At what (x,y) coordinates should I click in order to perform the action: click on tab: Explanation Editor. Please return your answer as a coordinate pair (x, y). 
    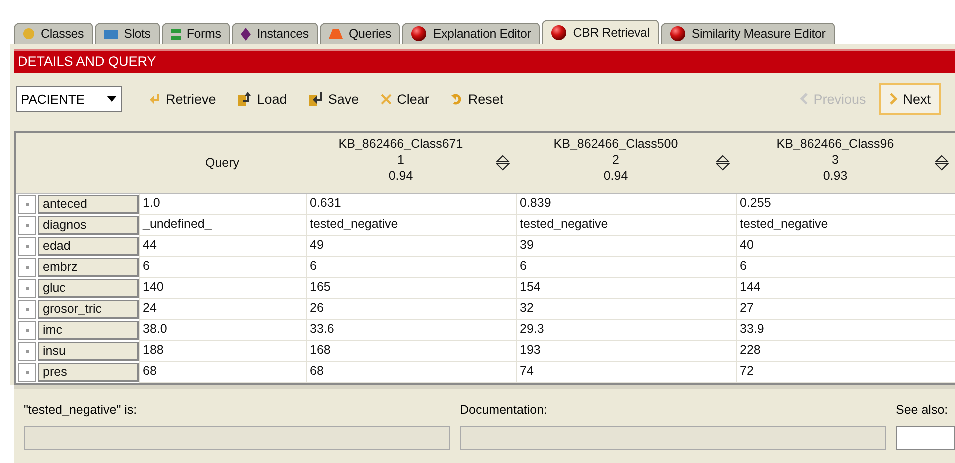
    Looking at the image, I should click on (471, 33).